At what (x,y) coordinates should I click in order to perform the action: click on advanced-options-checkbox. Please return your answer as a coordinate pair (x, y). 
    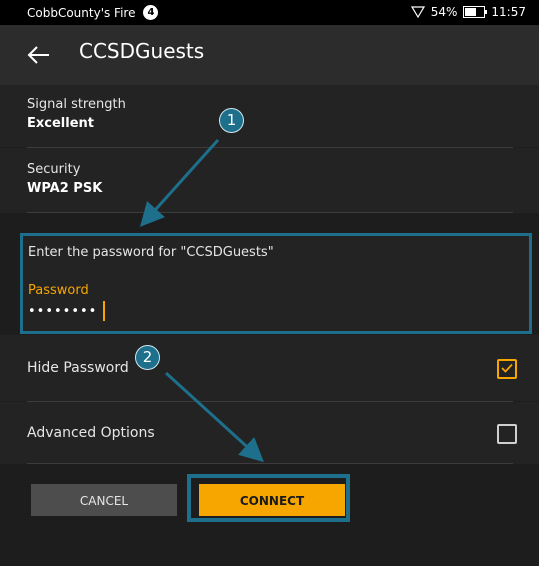
    Looking at the image, I should click on (507, 434).